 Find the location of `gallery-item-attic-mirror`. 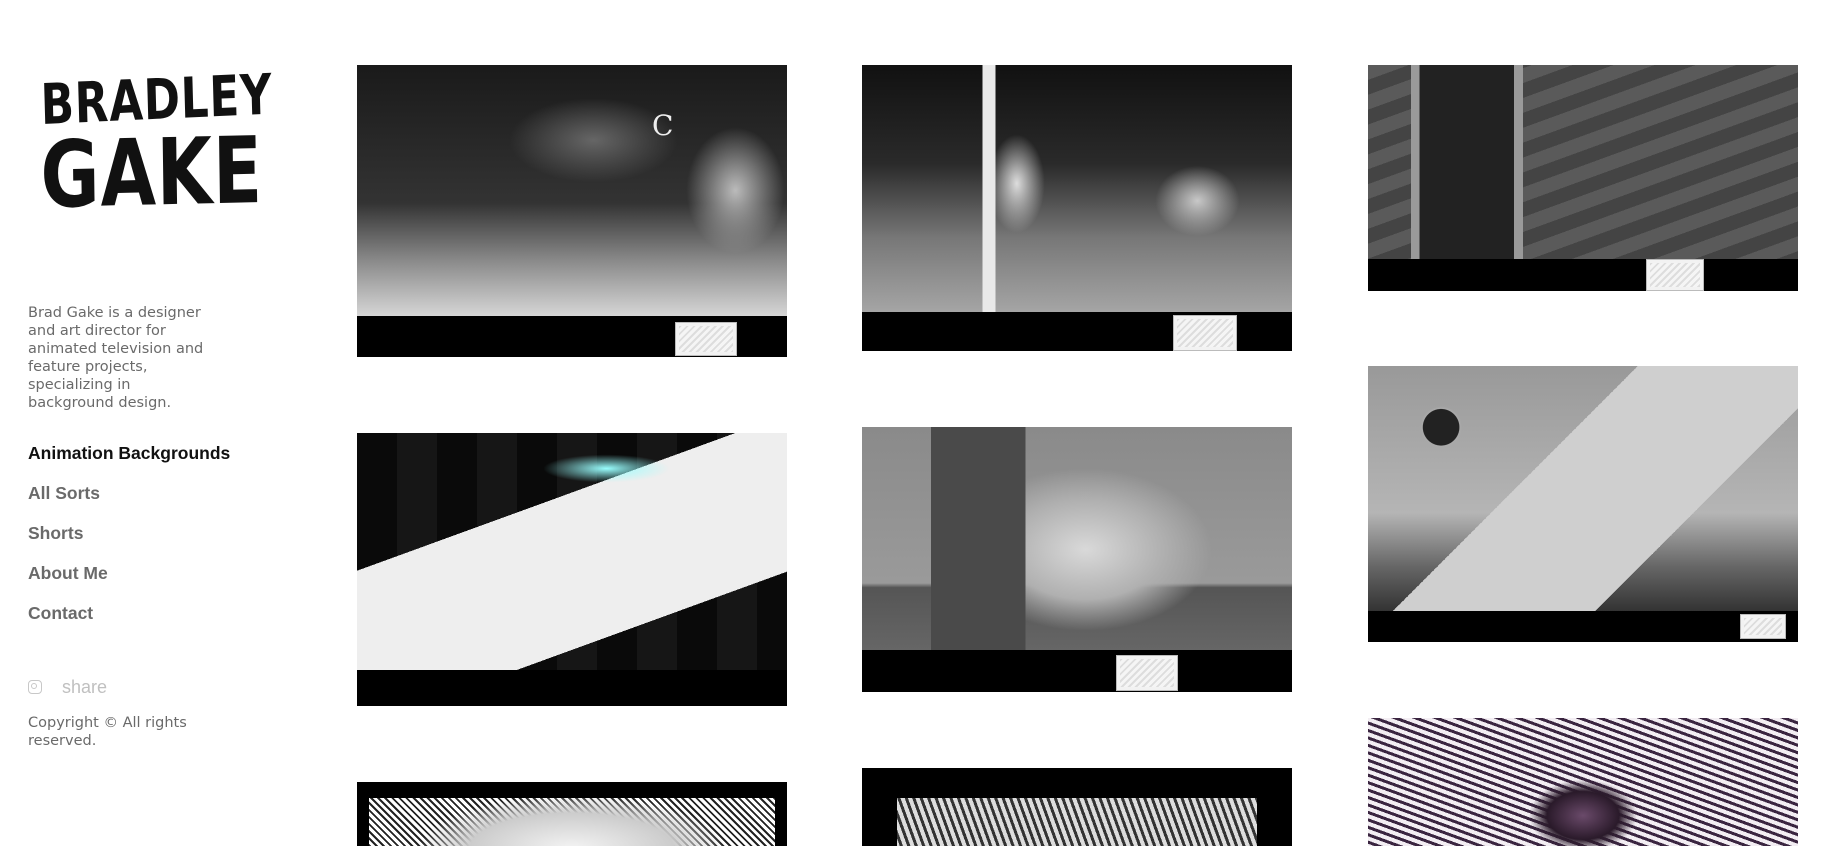

gallery-item-attic-mirror is located at coordinates (1583, 178).